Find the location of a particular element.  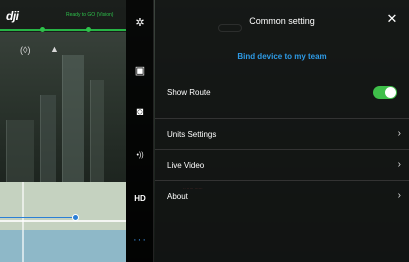

units-settings-row: Units Settings › is located at coordinates (282, 133).